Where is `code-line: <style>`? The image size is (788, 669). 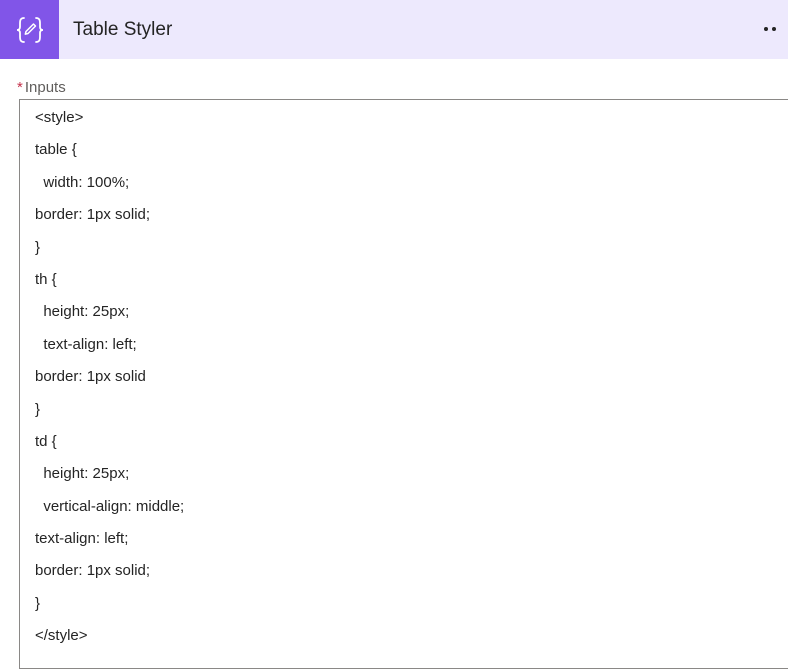
code-line: <style> is located at coordinates (109, 123).